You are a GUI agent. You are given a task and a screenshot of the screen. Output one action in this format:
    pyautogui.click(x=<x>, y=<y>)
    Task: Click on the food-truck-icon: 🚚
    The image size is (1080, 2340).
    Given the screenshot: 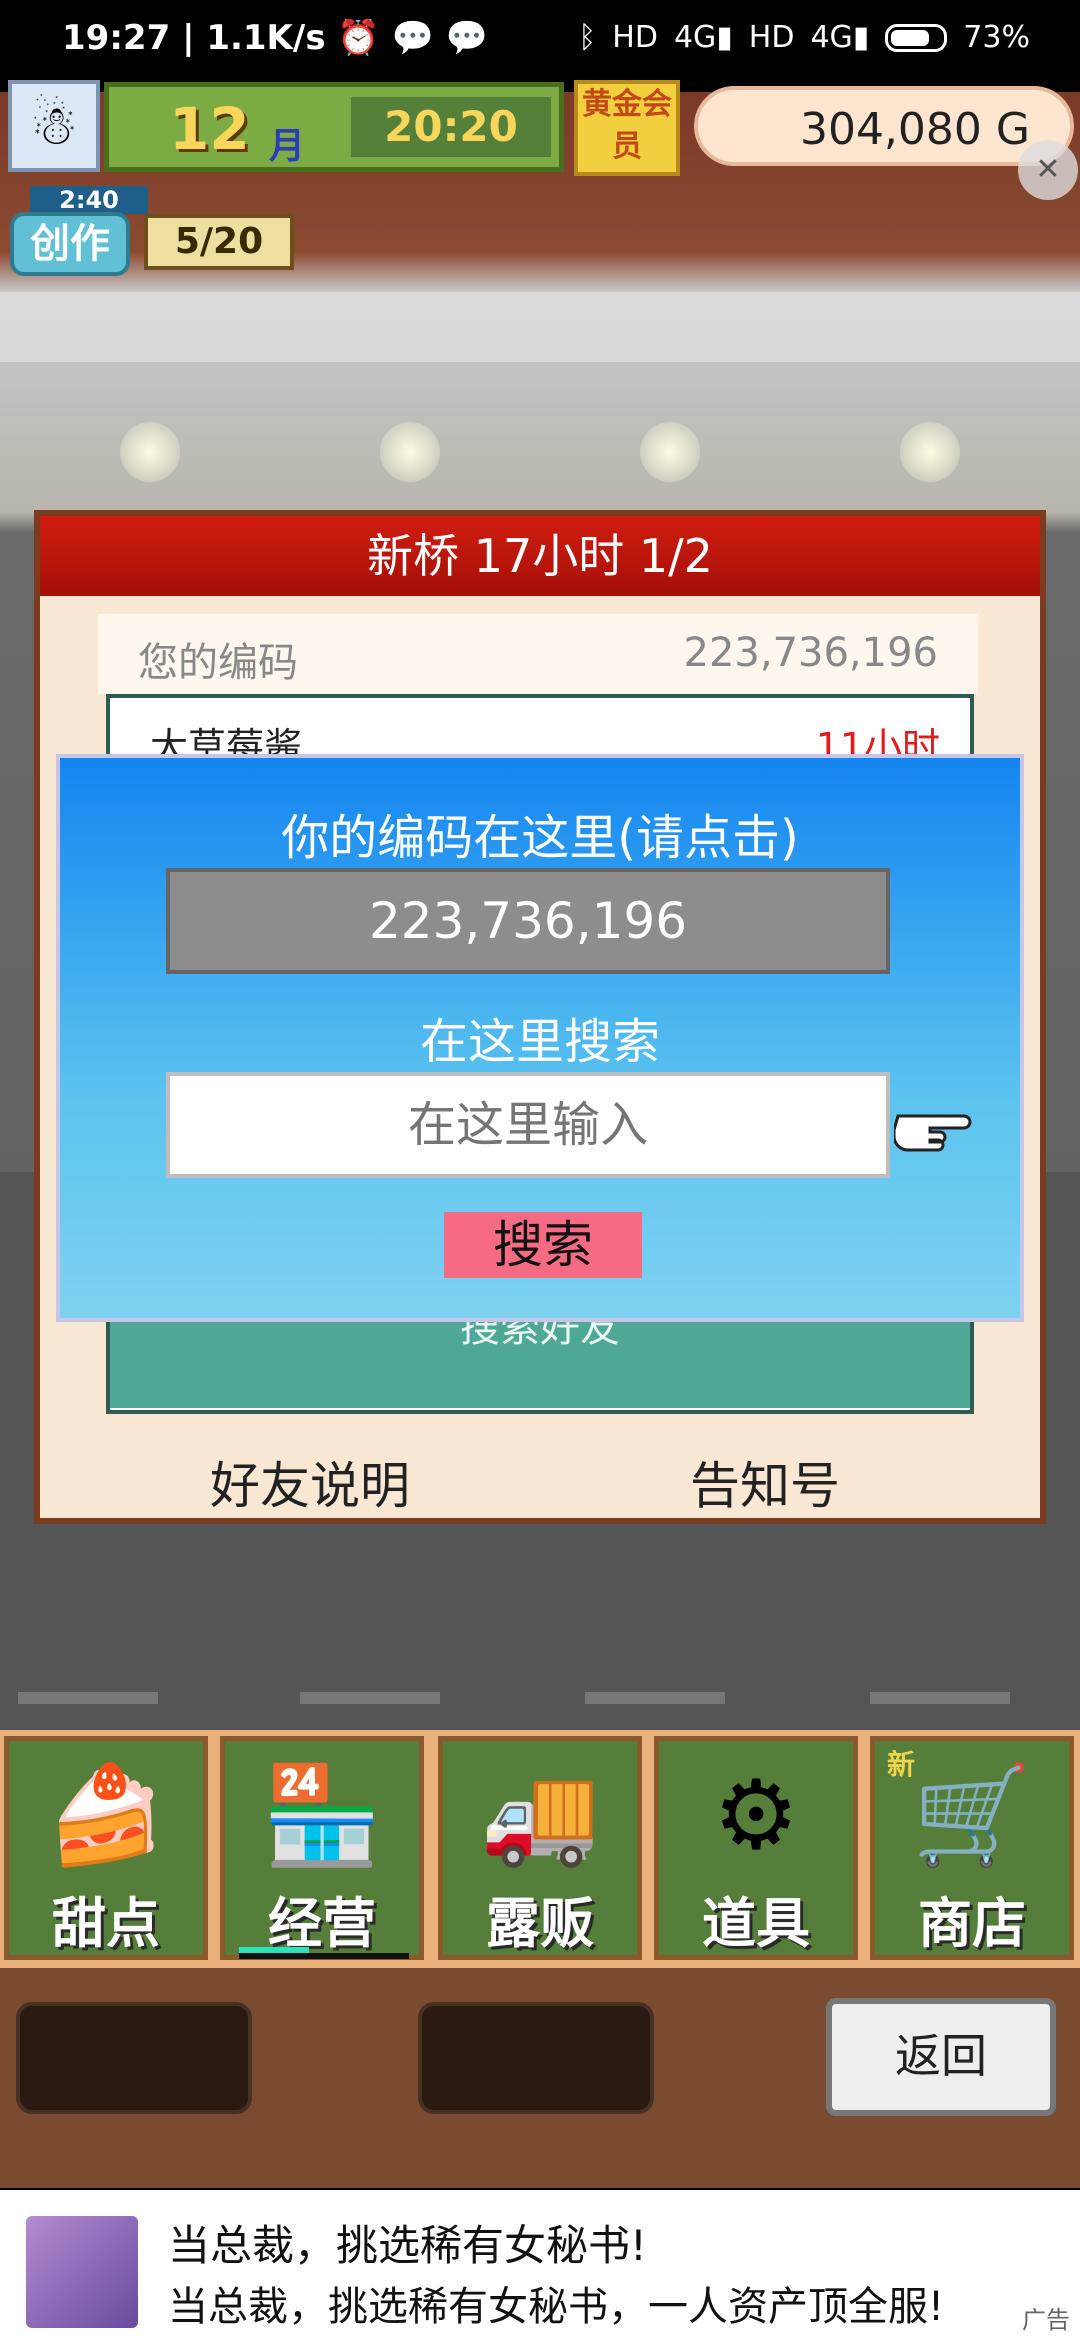 What is the action you would take?
    pyautogui.click(x=540, y=1815)
    